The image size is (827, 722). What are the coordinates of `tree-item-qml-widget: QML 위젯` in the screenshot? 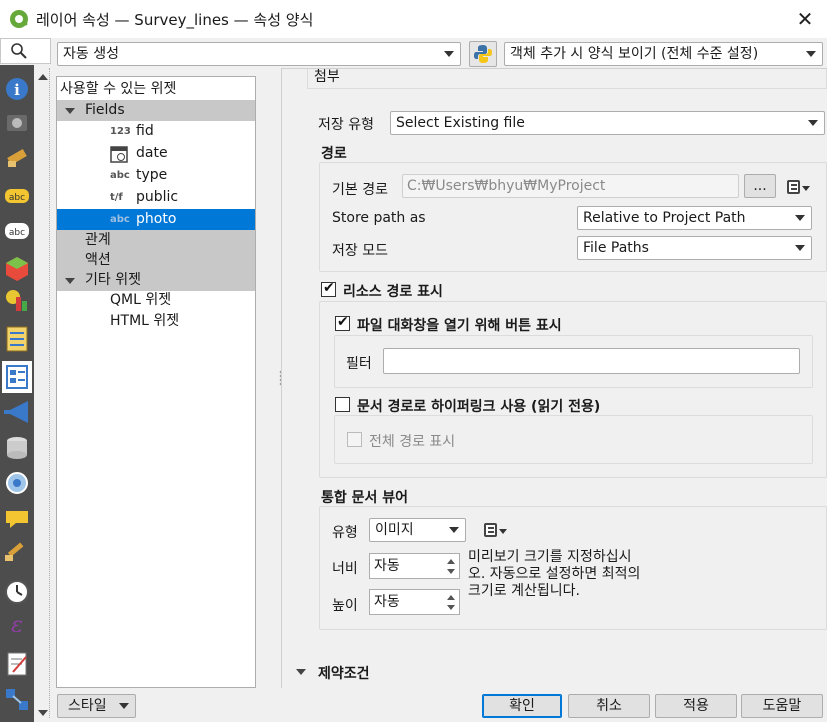 It's located at (156, 300).